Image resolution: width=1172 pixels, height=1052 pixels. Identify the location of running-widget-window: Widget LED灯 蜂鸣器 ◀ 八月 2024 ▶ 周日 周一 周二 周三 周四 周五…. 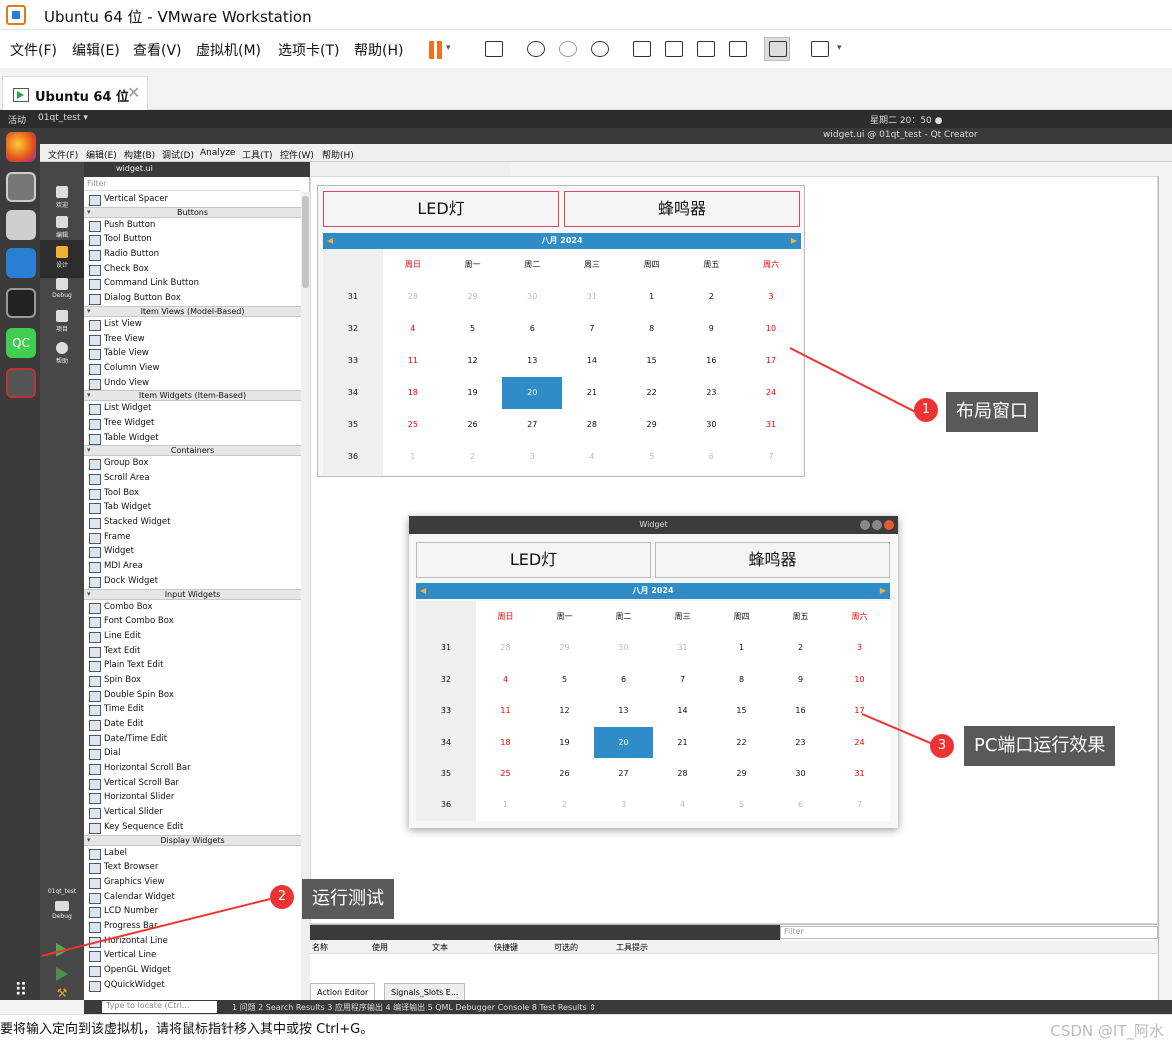
(653, 672).